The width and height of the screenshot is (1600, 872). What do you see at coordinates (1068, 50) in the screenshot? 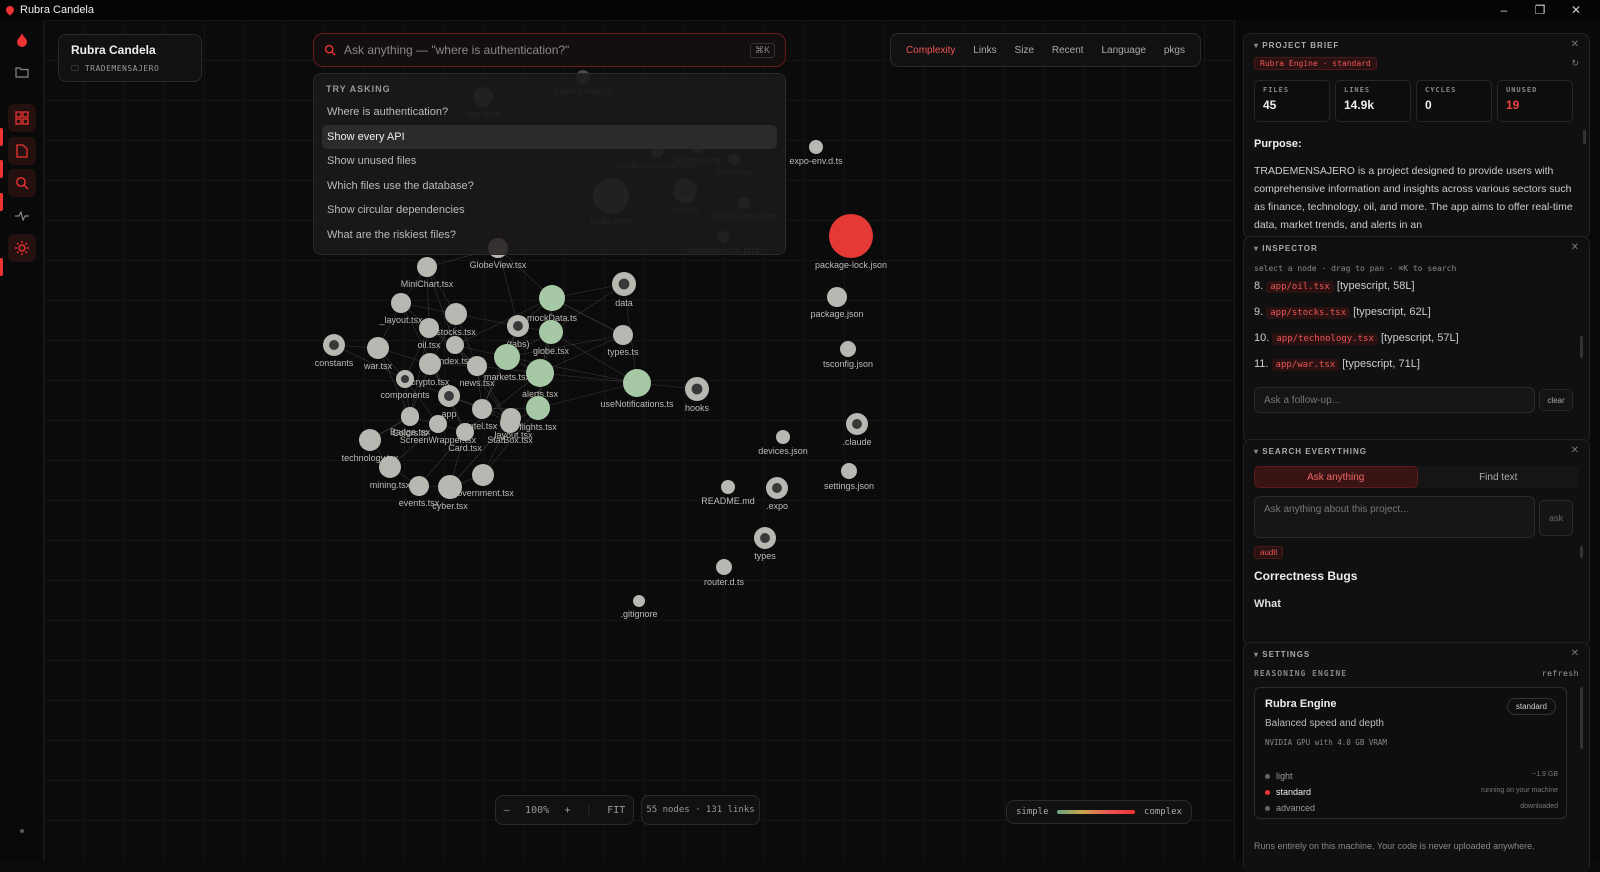
I see `sort-recent: Recent` at bounding box center [1068, 50].